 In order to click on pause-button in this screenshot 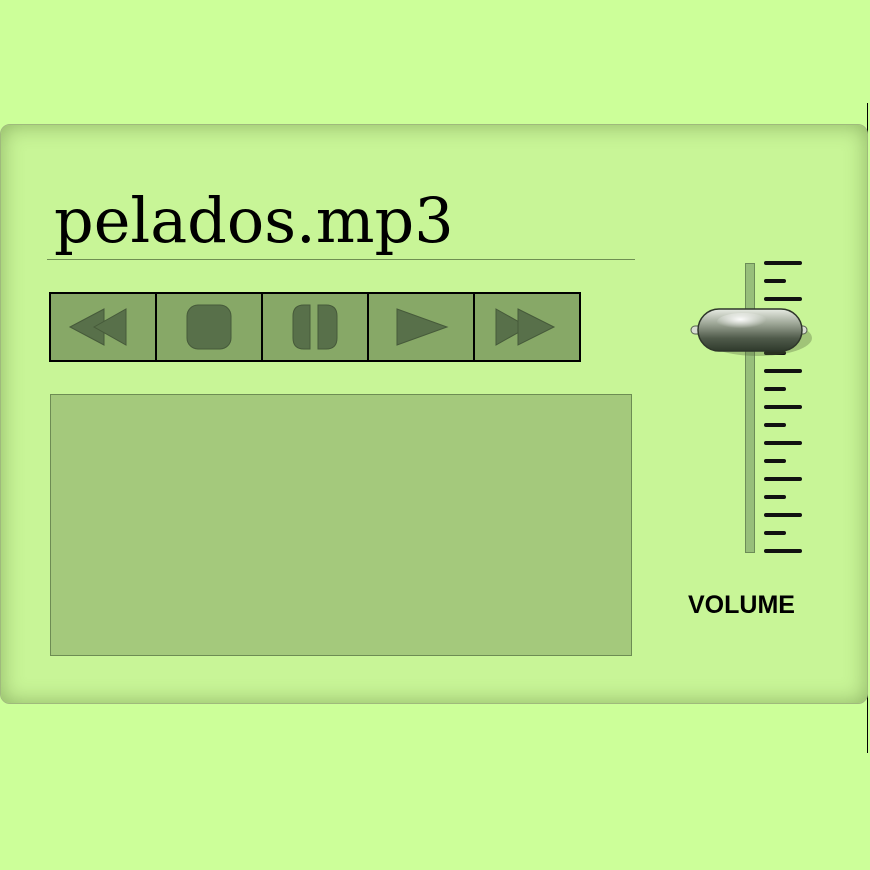, I will do `click(315, 327)`.